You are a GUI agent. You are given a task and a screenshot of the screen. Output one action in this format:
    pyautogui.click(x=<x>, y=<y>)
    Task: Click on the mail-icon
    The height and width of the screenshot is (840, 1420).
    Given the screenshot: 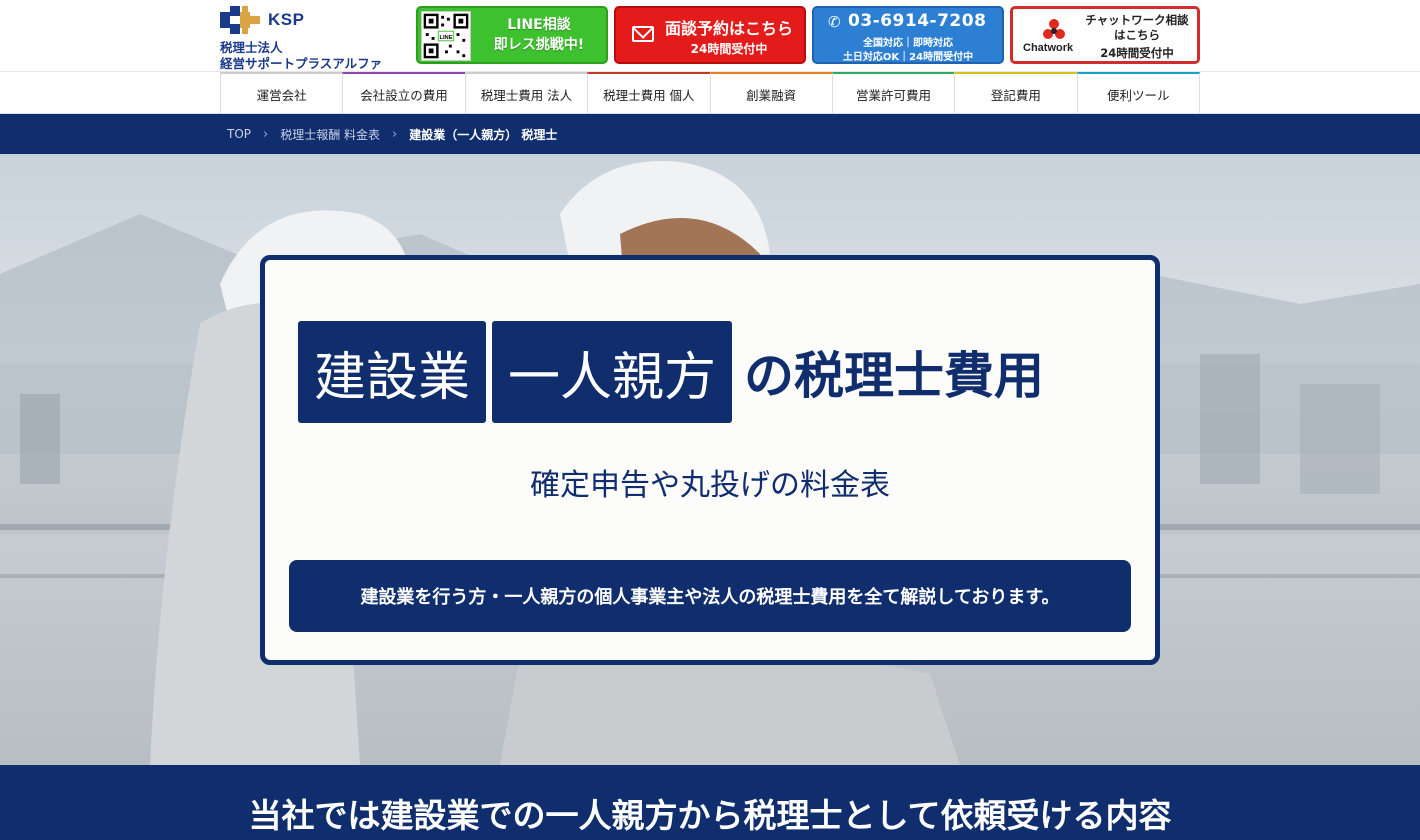 What is the action you would take?
    pyautogui.click(x=643, y=34)
    